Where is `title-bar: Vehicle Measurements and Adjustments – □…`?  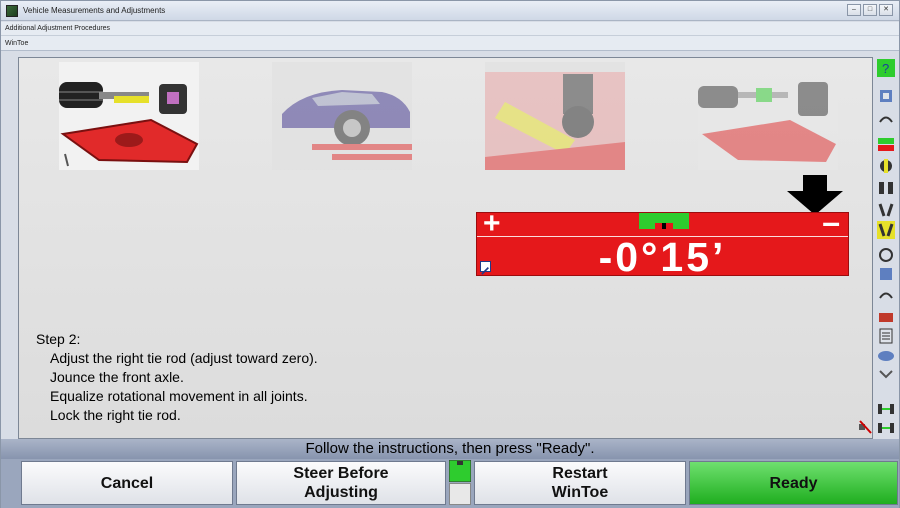 title-bar: Vehicle Measurements and Adjustments – □… is located at coordinates (450, 11).